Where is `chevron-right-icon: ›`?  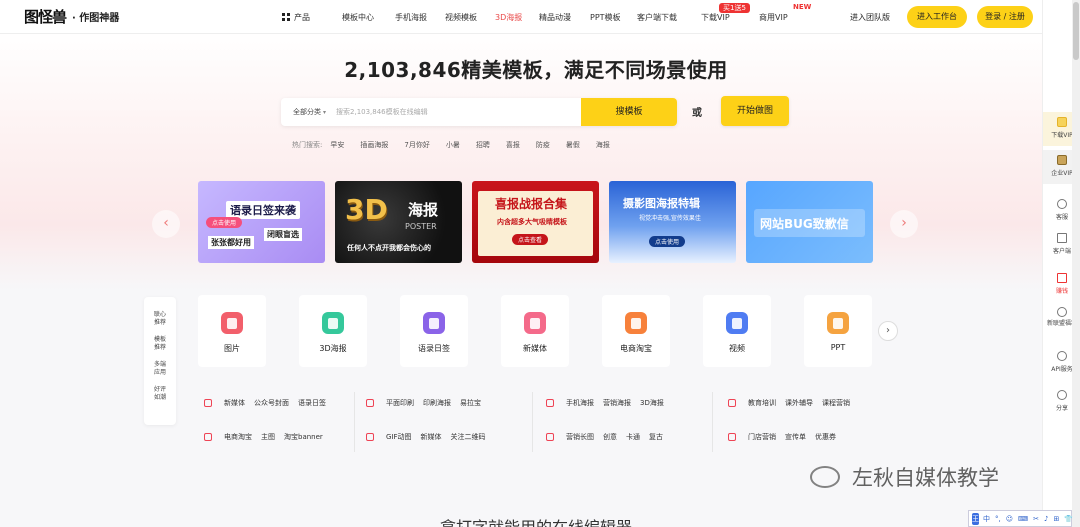 chevron-right-icon: › is located at coordinates (888, 330).